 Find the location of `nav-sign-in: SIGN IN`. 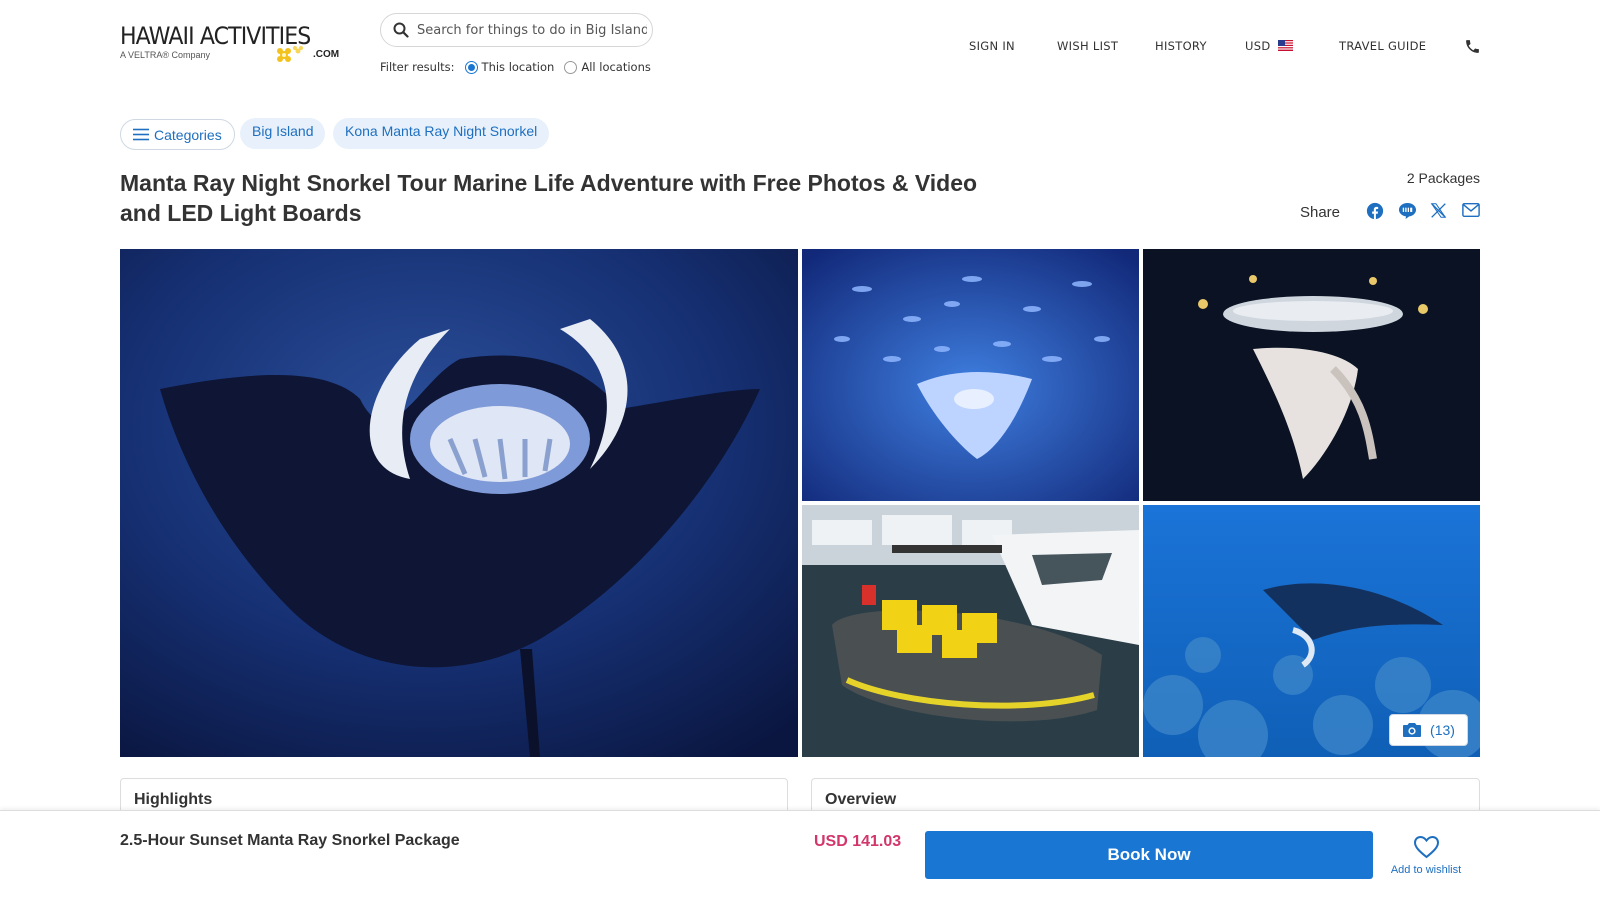

nav-sign-in: SIGN IN is located at coordinates (992, 46).